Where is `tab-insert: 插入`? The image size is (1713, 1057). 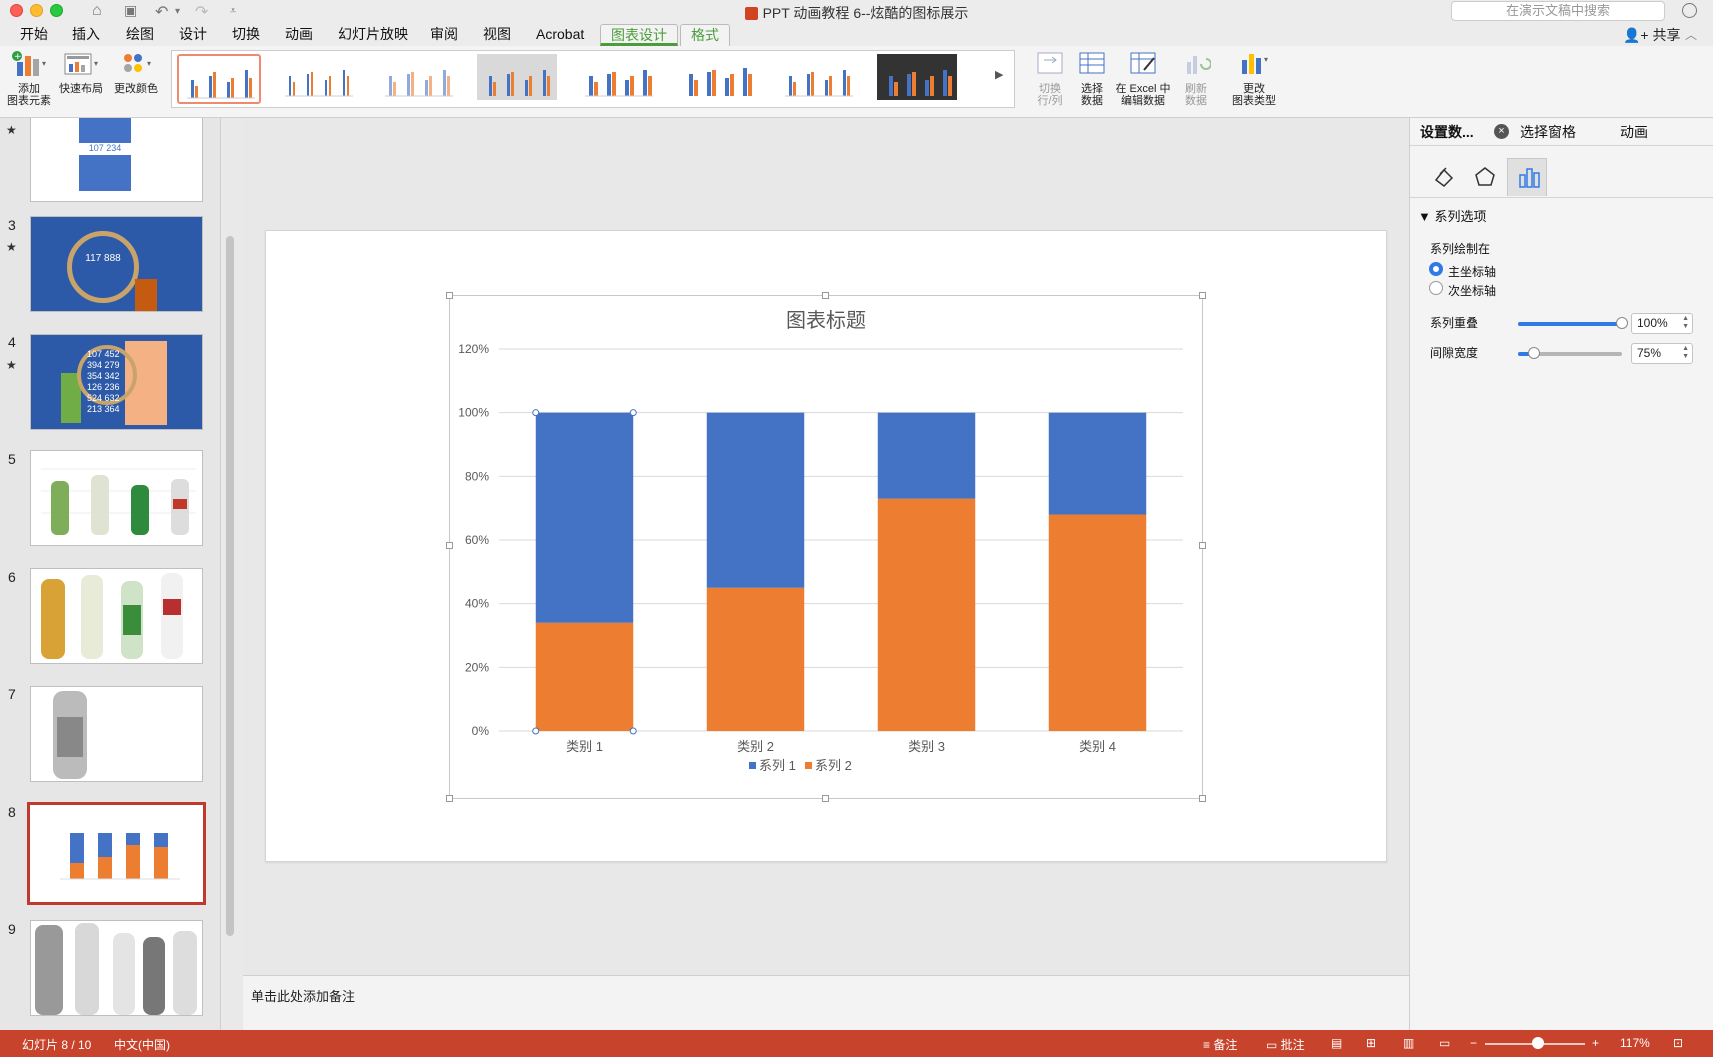
tab-insert: 插入 is located at coordinates (86, 35).